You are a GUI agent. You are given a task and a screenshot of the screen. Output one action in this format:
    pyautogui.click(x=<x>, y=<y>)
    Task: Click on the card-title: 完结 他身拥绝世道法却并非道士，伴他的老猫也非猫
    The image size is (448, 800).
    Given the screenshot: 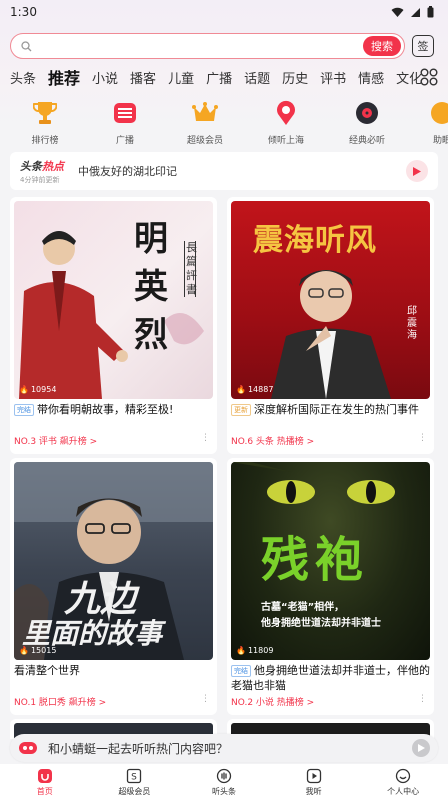 What is the action you would take?
    pyautogui.click(x=330, y=678)
    